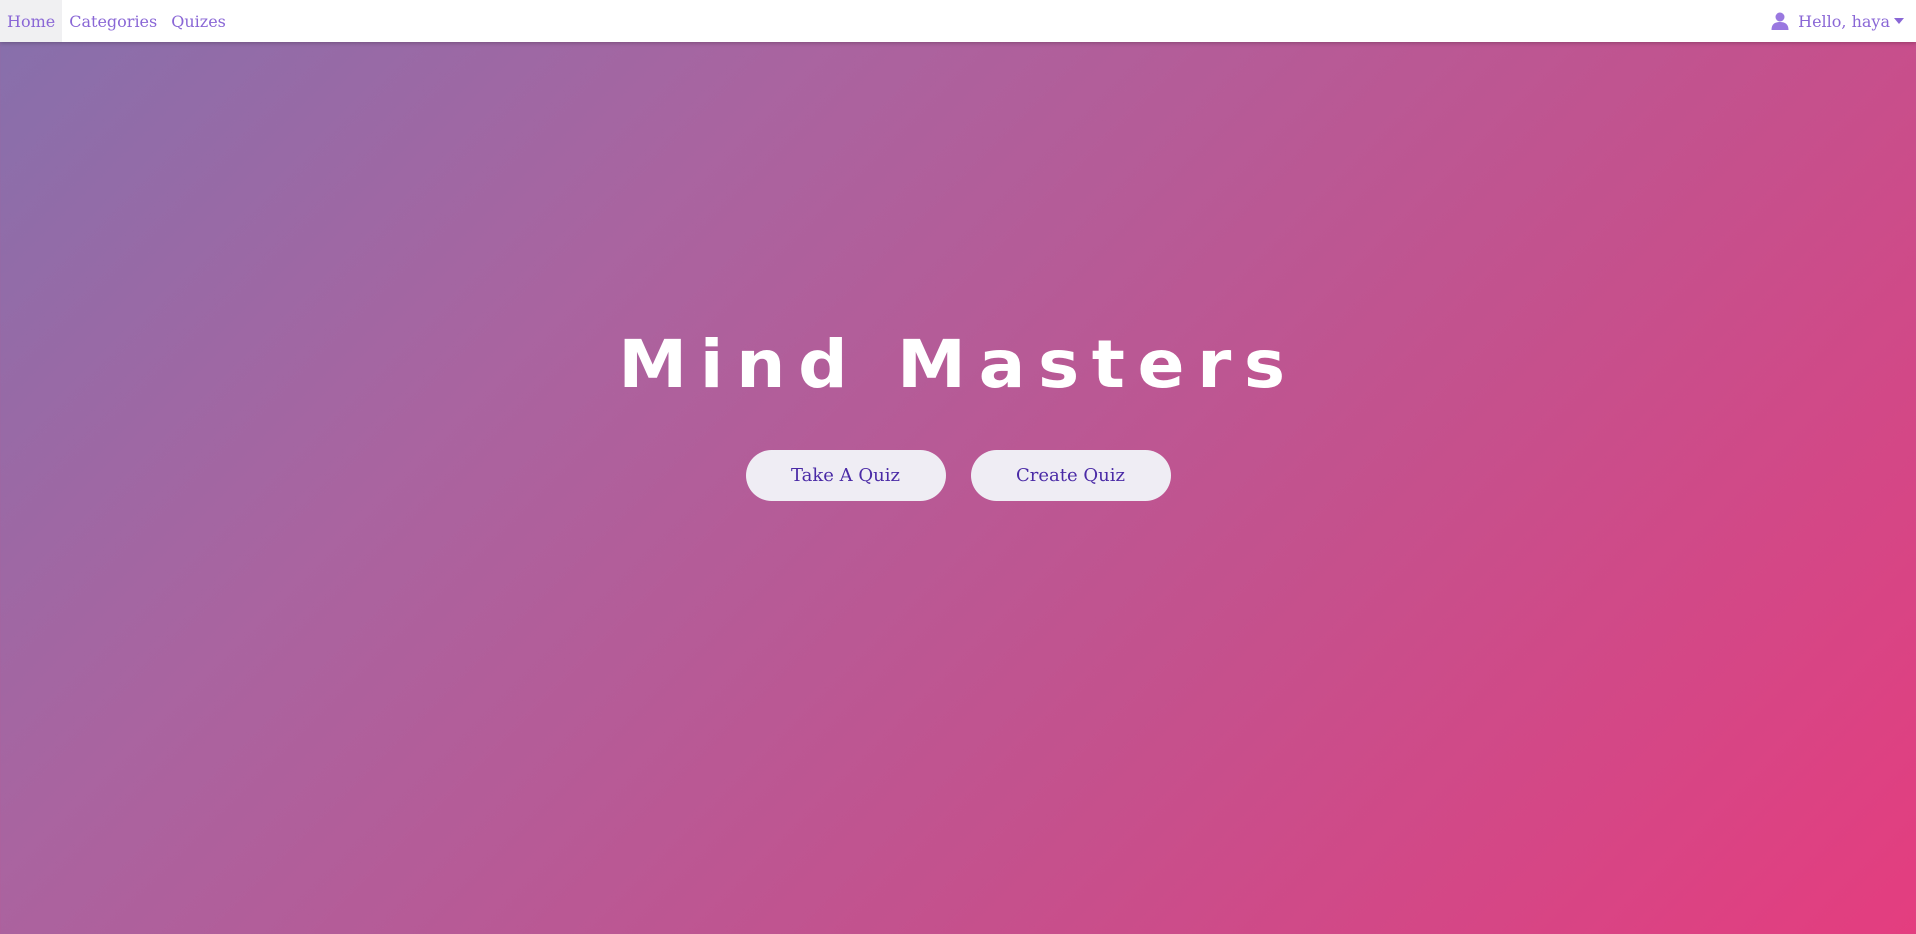  I want to click on nav-categories-link: Categories, so click(113, 21).